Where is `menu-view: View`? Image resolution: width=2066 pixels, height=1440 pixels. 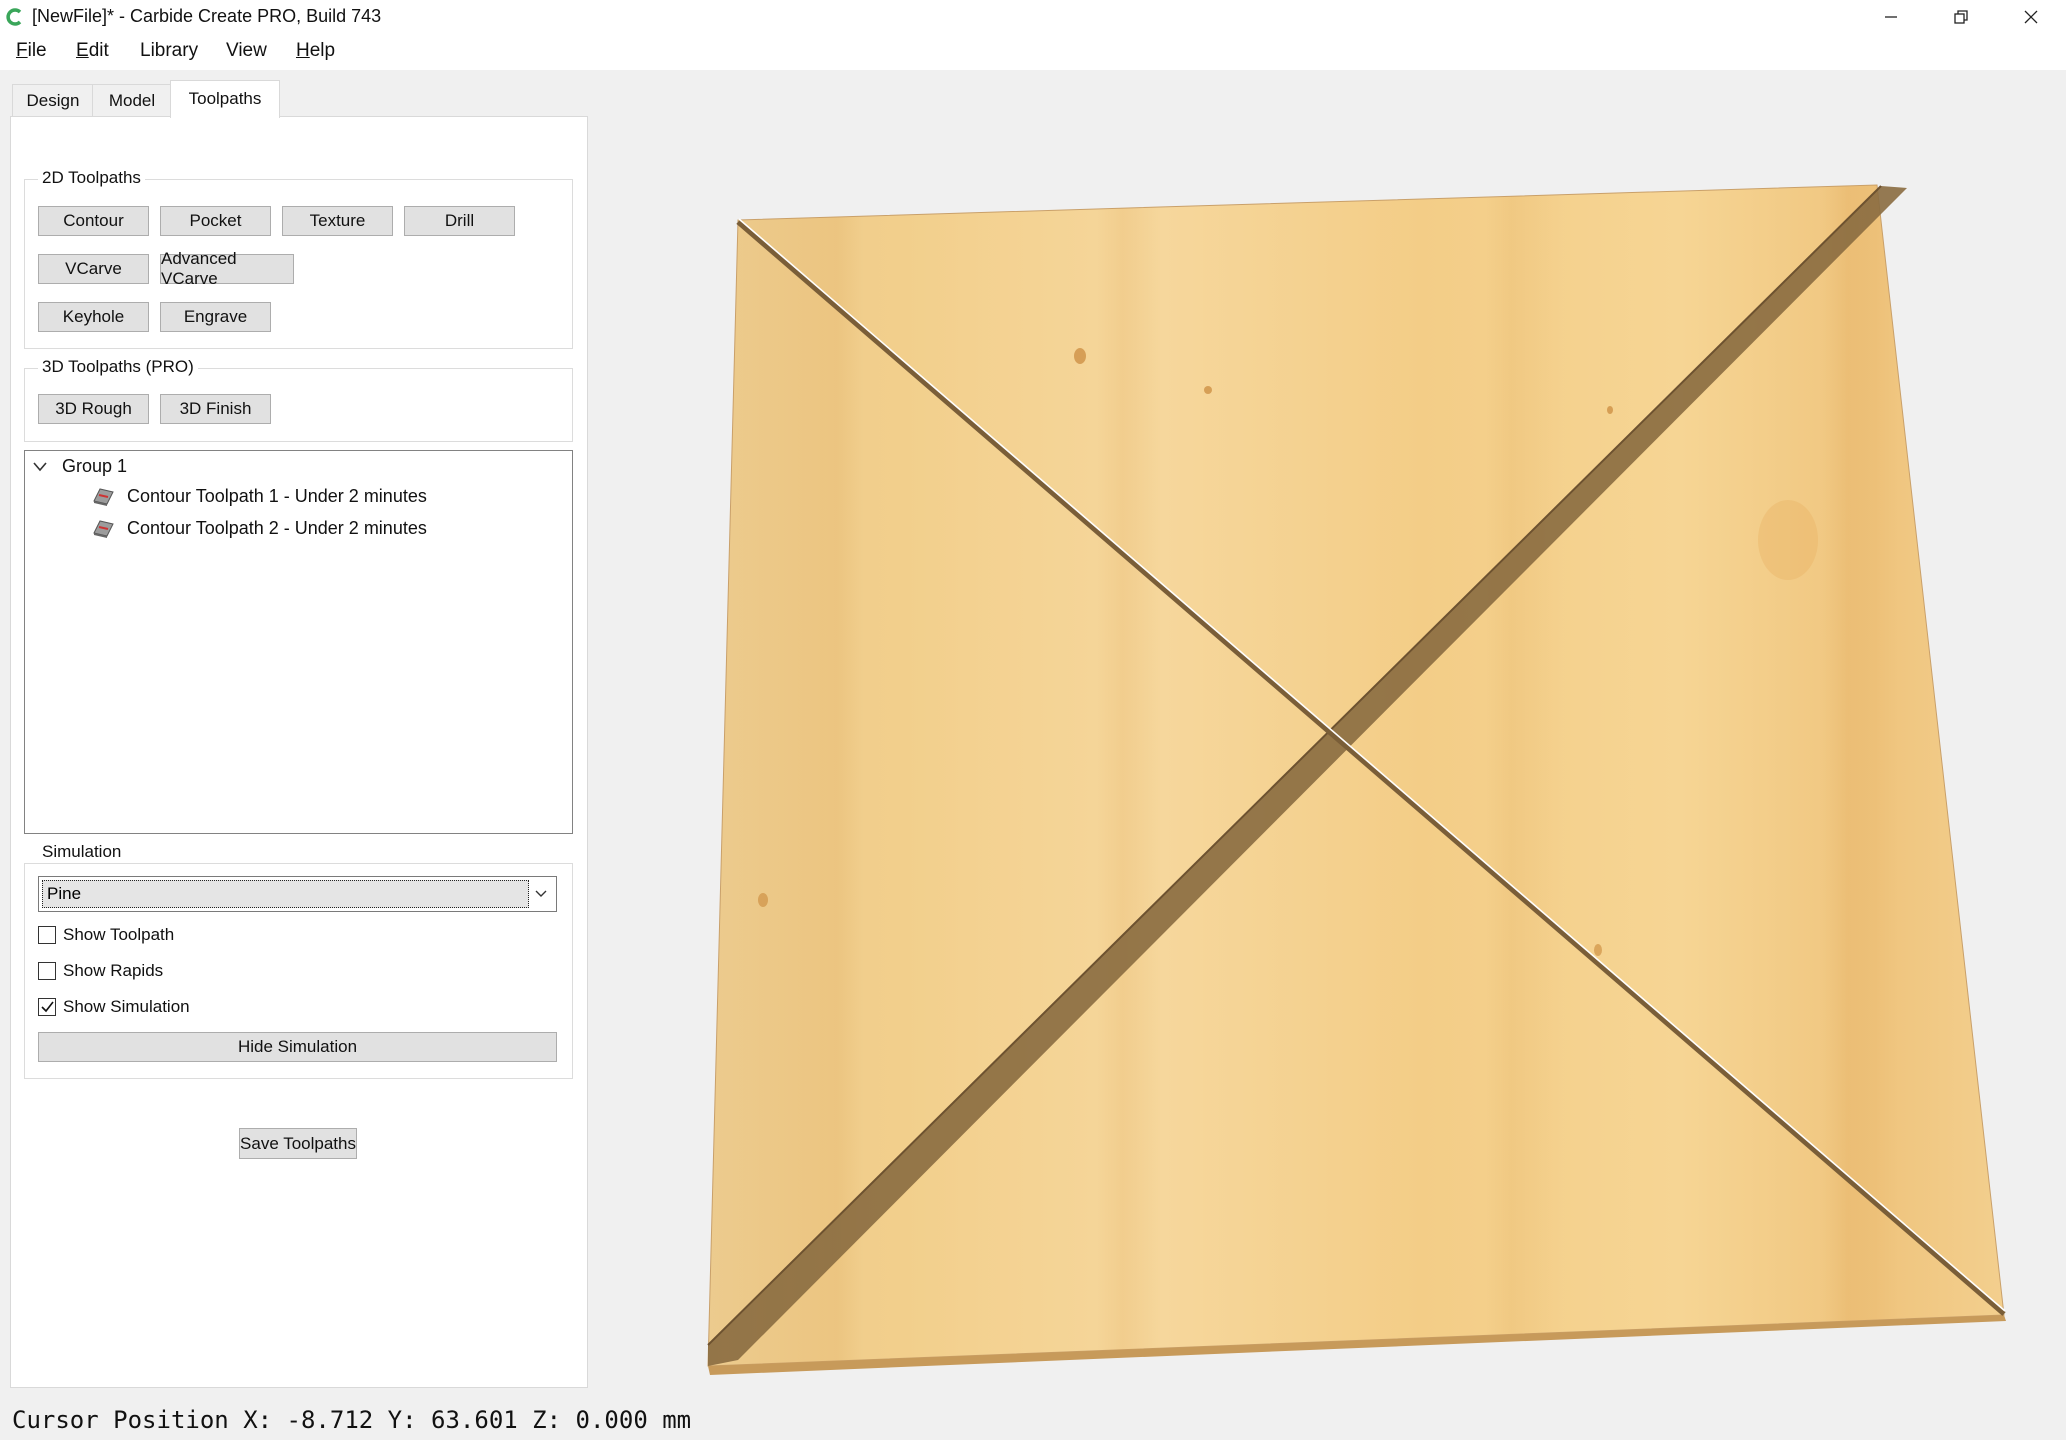
menu-view: View is located at coordinates (246, 51).